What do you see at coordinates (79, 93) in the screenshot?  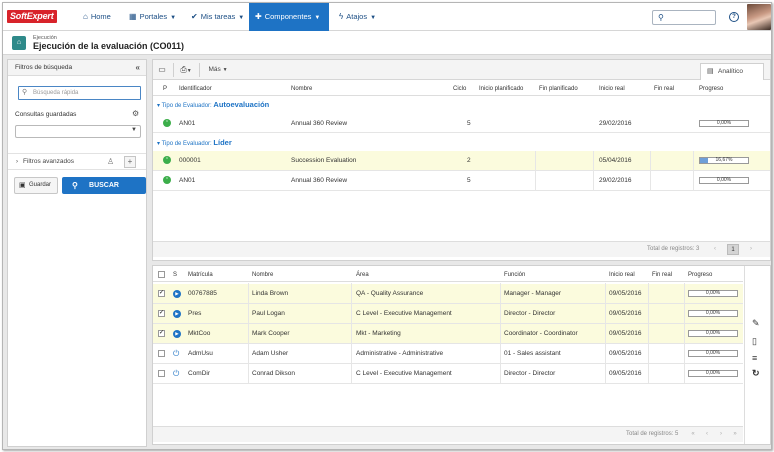 I see `quick-search-input: ⚲ Búsqueda rápida` at bounding box center [79, 93].